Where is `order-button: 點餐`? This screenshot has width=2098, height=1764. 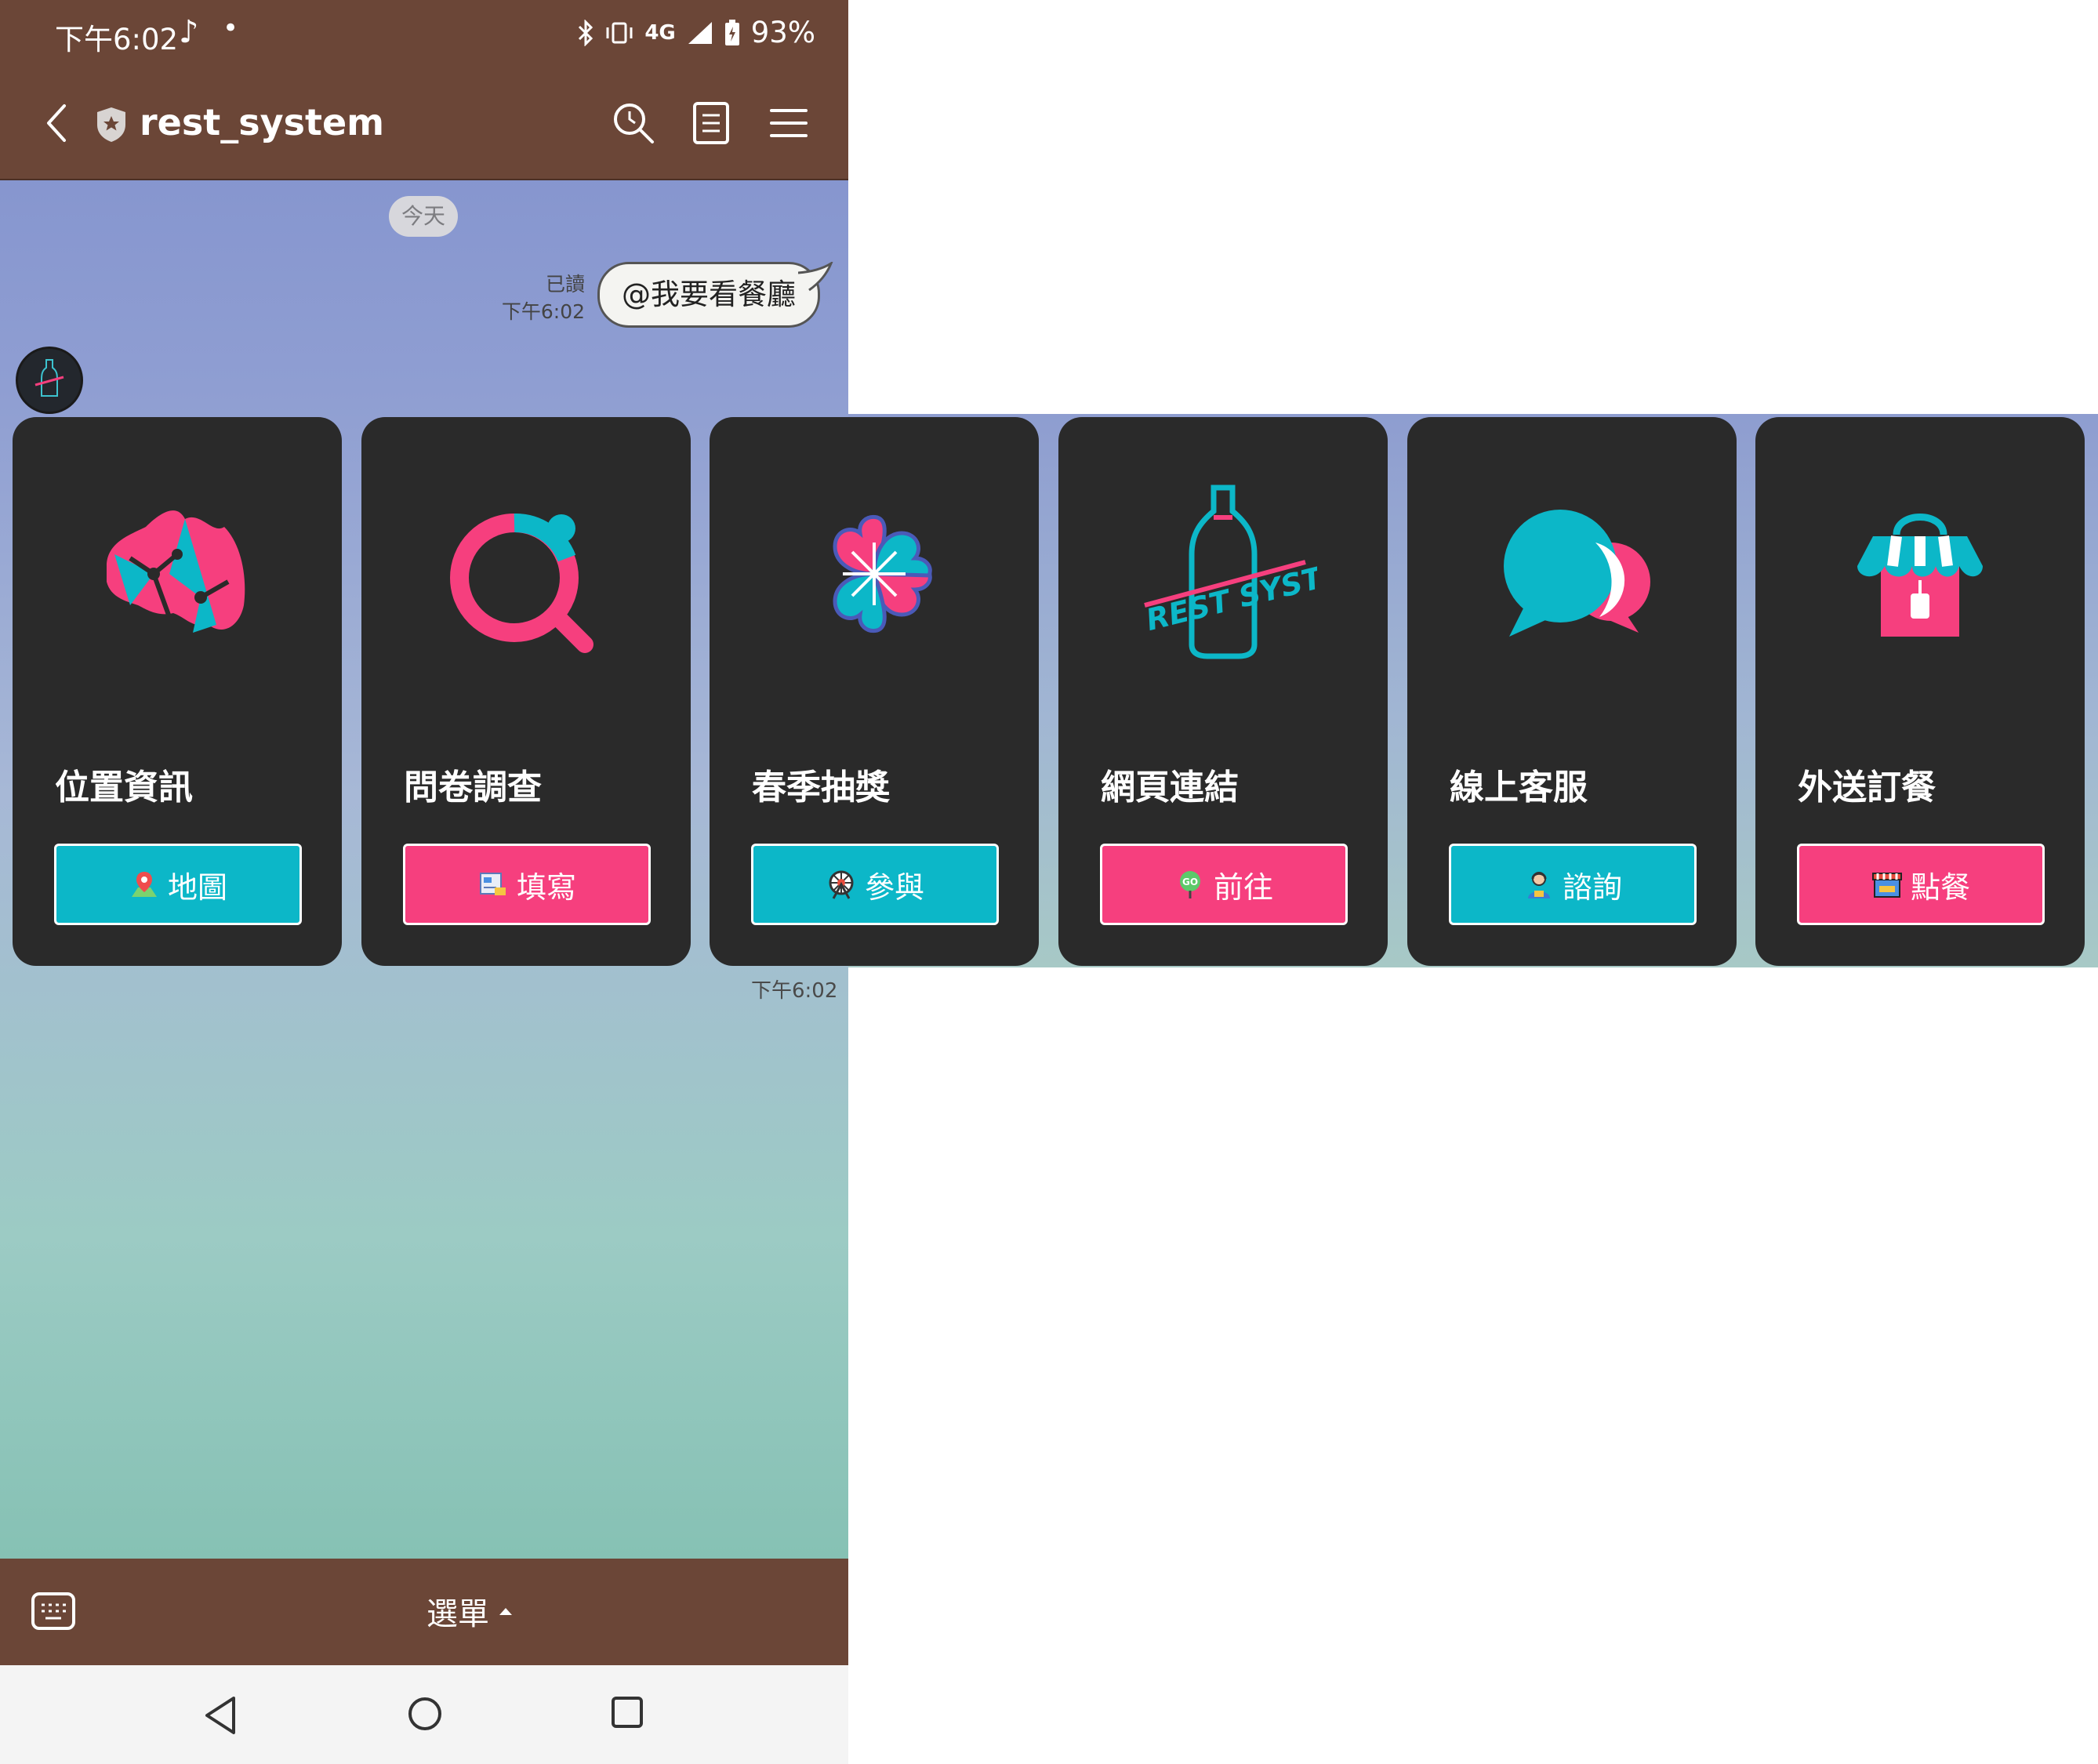
order-button: 點餐 is located at coordinates (1921, 884).